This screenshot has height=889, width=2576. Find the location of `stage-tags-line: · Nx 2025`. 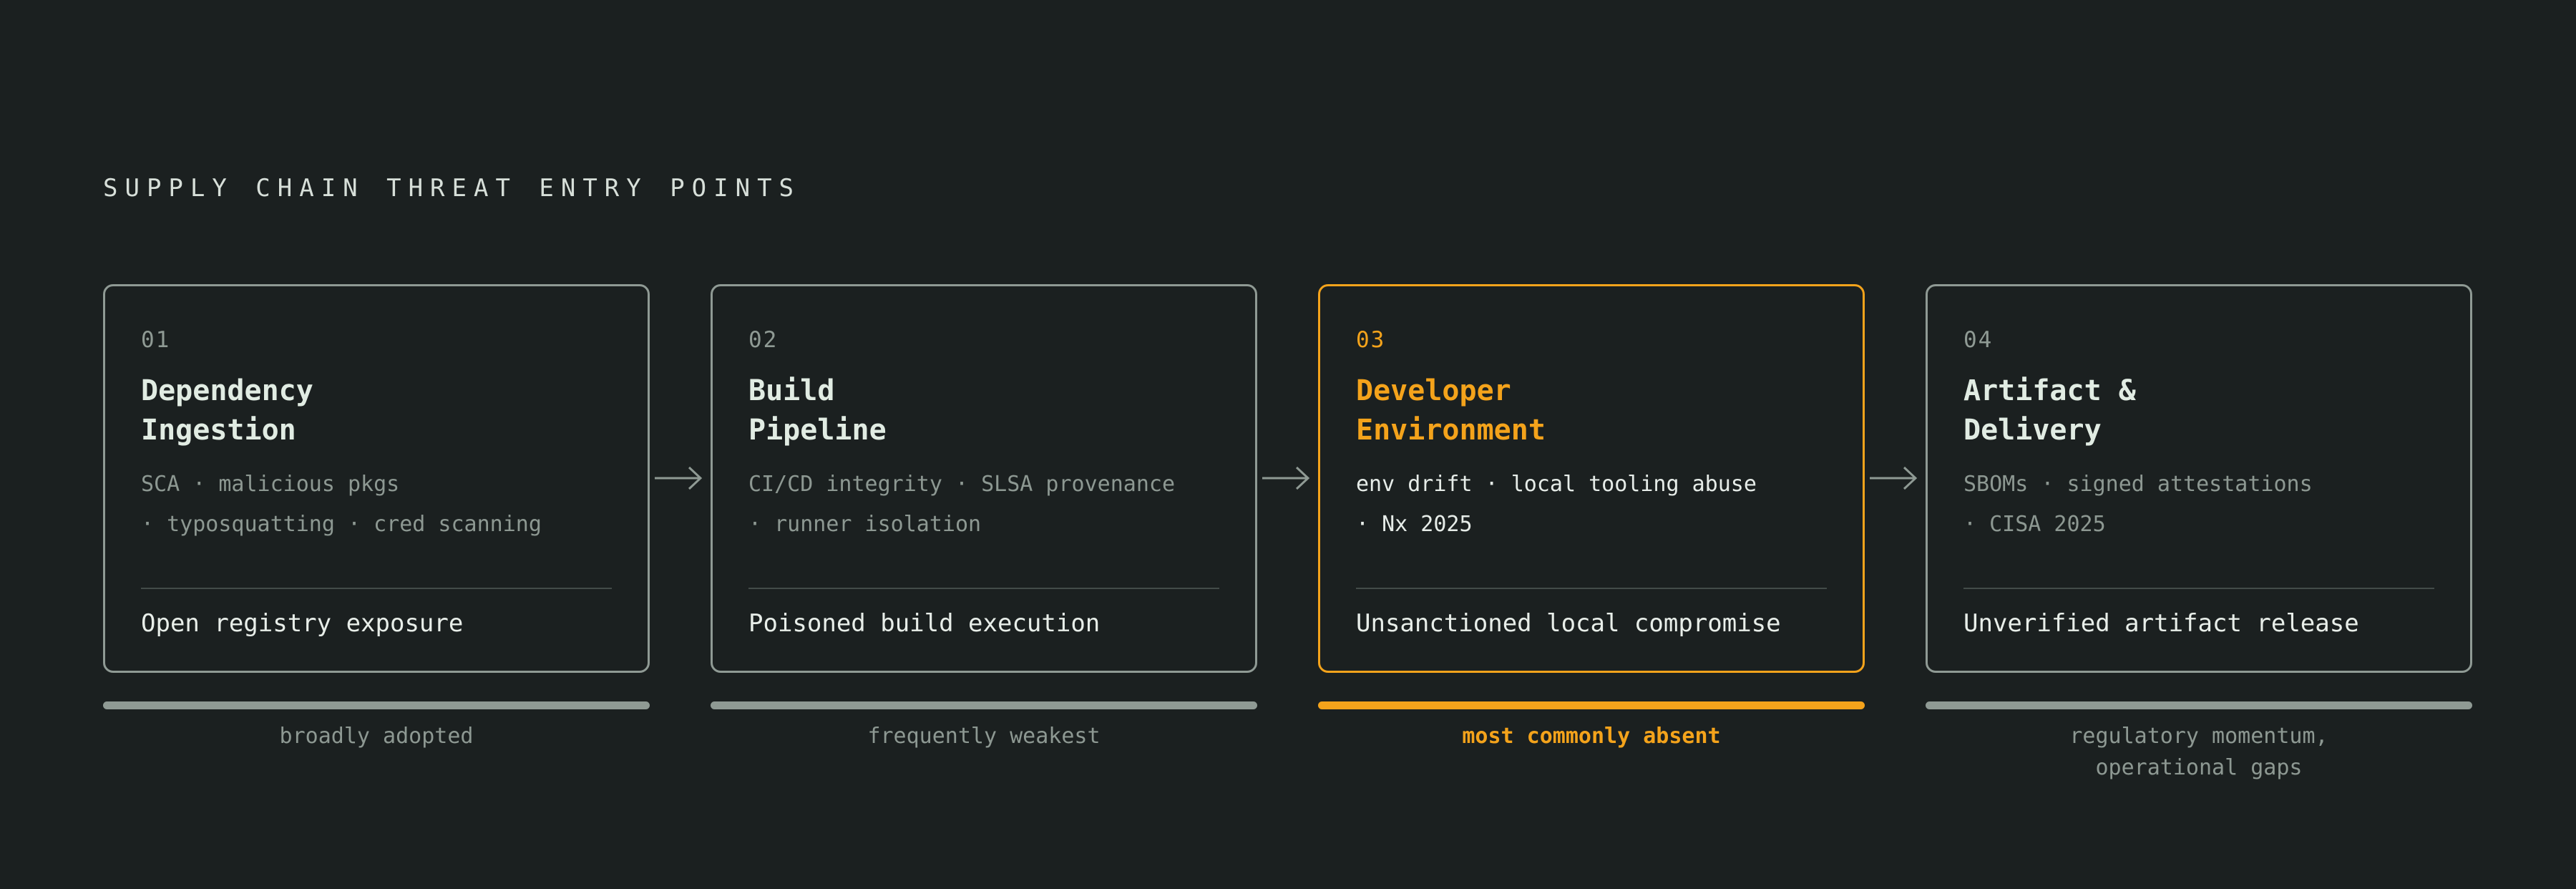

stage-tags-line: · Nx 2025 is located at coordinates (1414, 524).